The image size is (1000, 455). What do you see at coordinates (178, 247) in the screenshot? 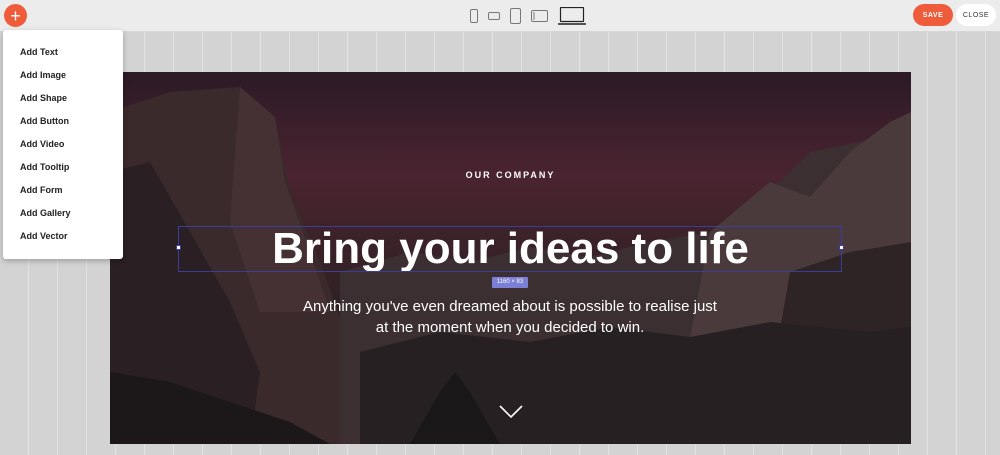
I see `resize-handle-left` at bounding box center [178, 247].